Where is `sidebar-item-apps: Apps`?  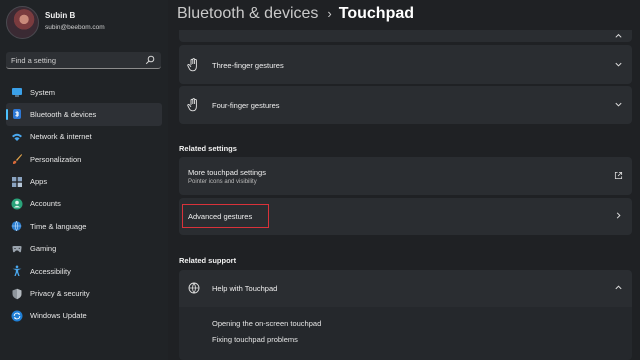 sidebar-item-apps: Apps is located at coordinates (84, 182).